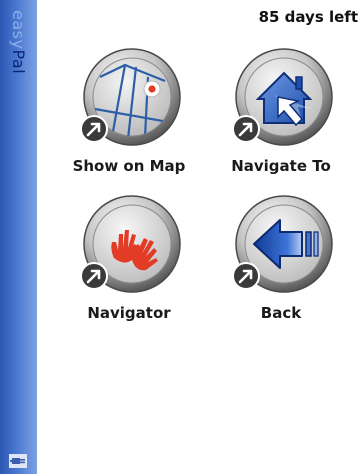  I want to click on app-brand: easyPal, so click(18, 42).